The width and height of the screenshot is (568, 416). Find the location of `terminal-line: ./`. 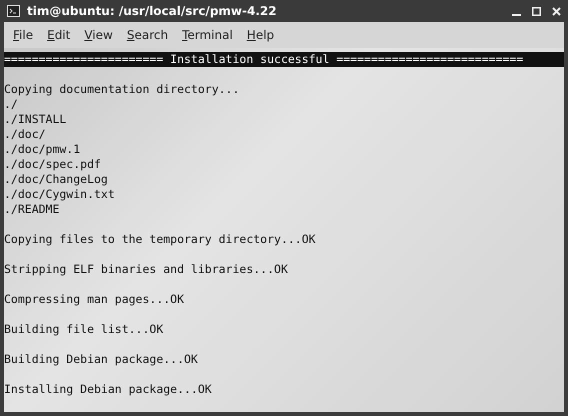

terminal-line: ./ is located at coordinates (11, 104).